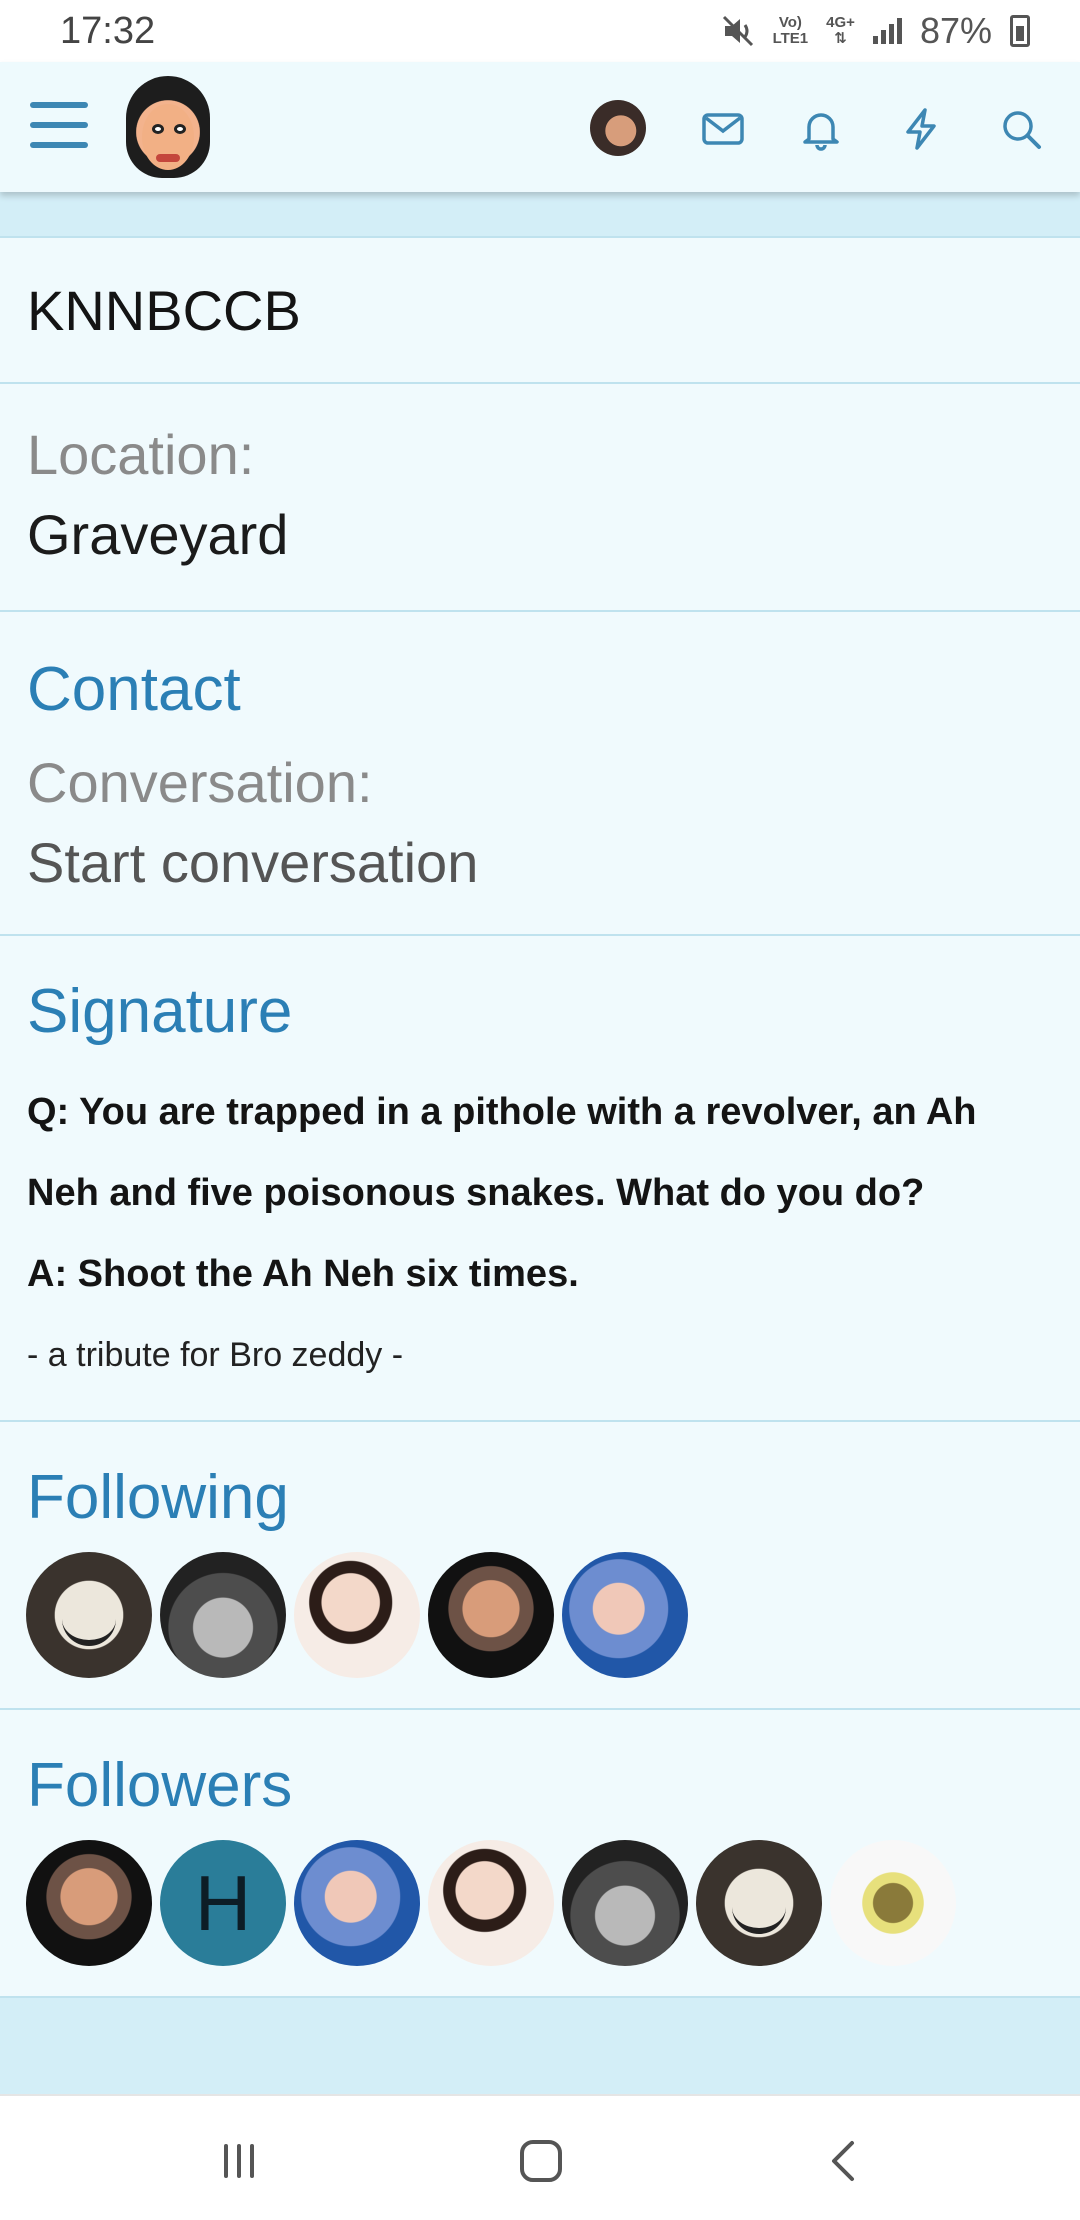 The height and width of the screenshot is (2220, 1080). I want to click on start-conversation-link: Start conversation, so click(252, 862).